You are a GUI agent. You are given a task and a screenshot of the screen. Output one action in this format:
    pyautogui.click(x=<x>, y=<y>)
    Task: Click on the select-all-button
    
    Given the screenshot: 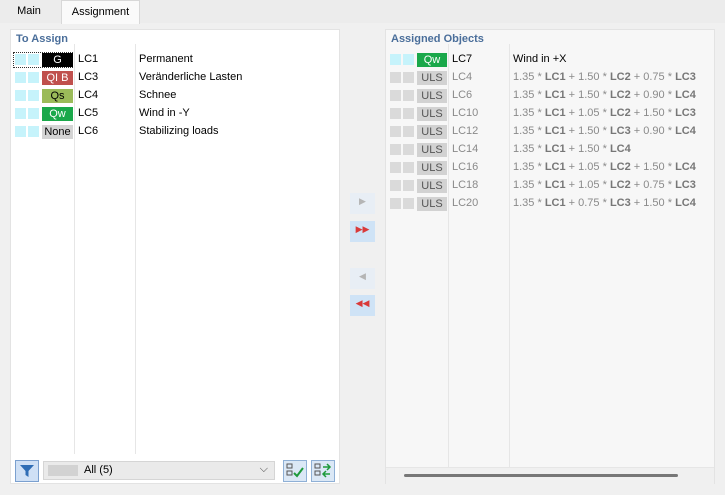 What is the action you would take?
    pyautogui.click(x=295, y=471)
    